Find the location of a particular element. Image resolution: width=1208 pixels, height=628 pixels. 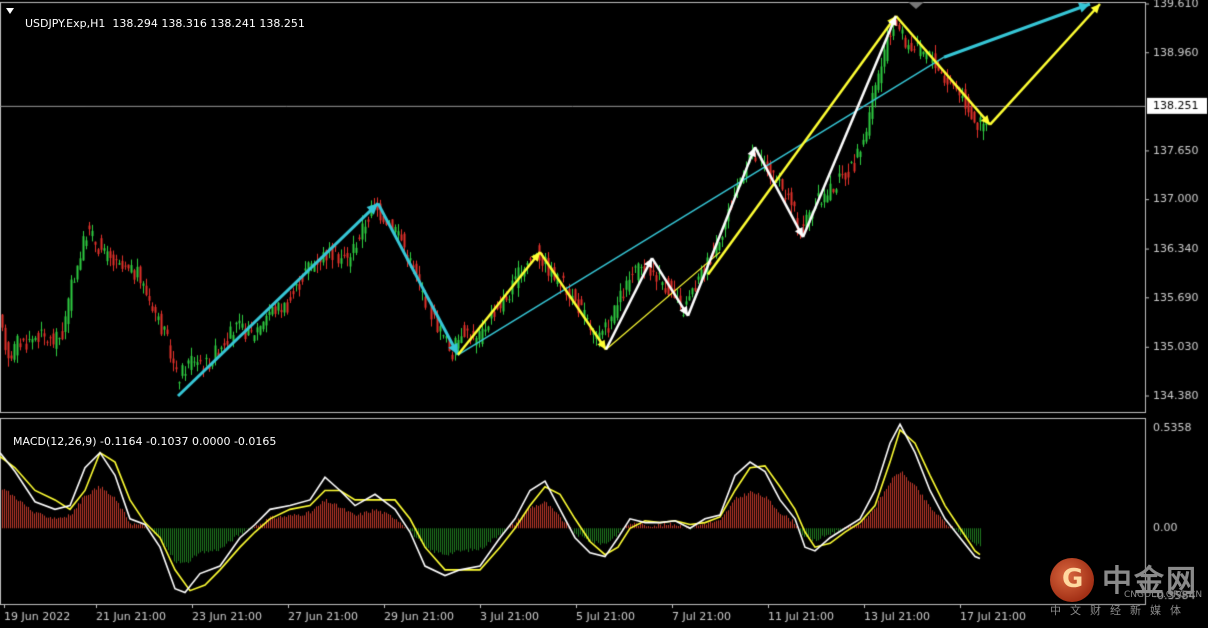

open-value: 138.294 is located at coordinates (135, 23).